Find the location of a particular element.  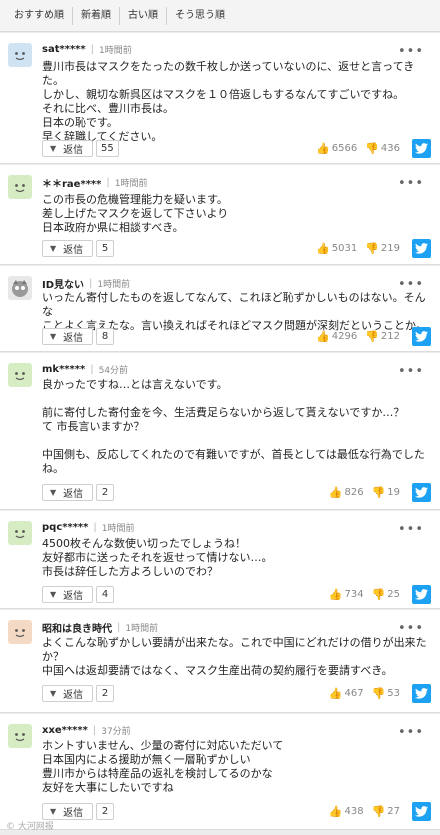

reply-count: 4 is located at coordinates (105, 594).